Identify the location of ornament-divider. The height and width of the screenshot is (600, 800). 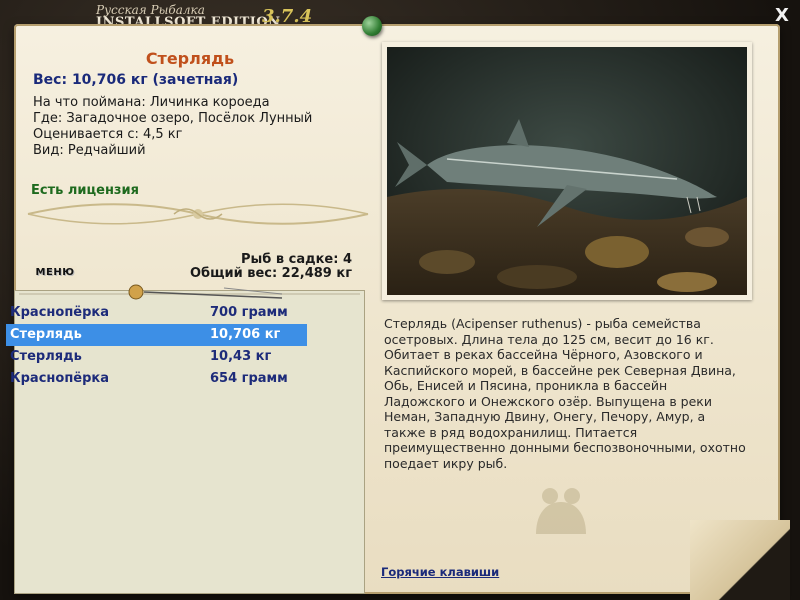
(198, 214).